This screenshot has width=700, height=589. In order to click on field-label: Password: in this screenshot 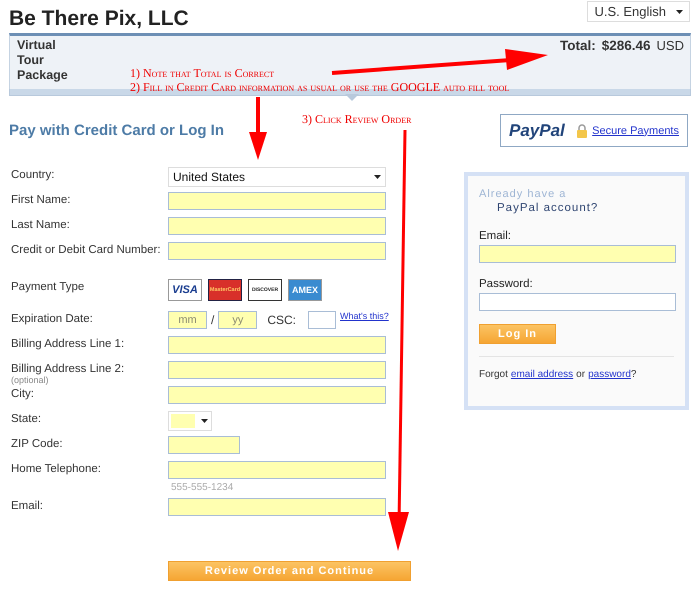, I will do `click(506, 284)`.